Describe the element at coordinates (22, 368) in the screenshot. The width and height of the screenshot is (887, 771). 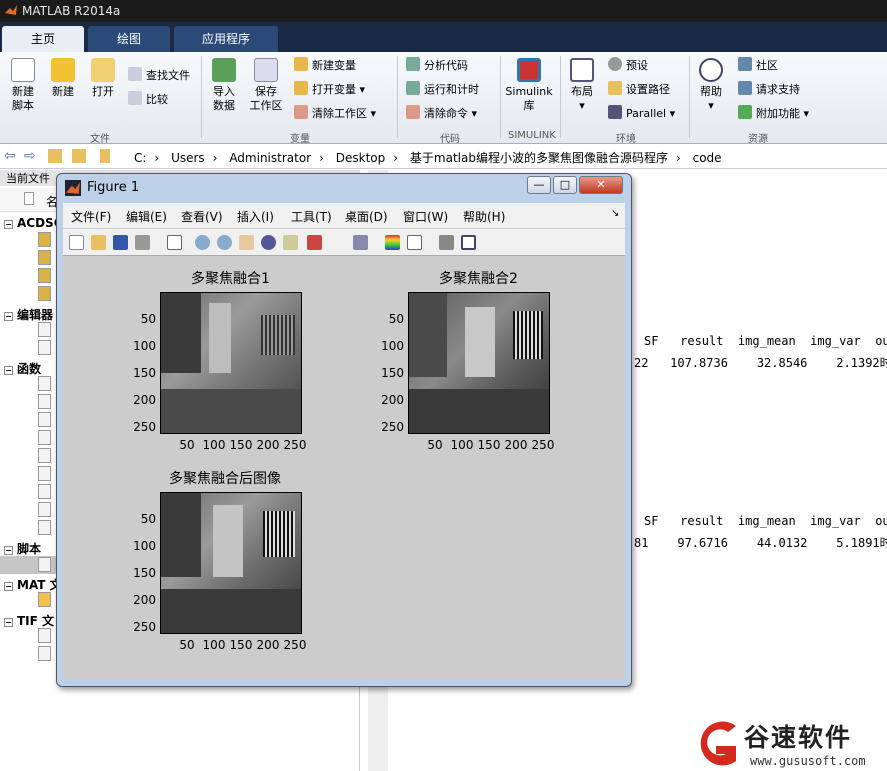
I see `group-functions: − 函数` at that location.